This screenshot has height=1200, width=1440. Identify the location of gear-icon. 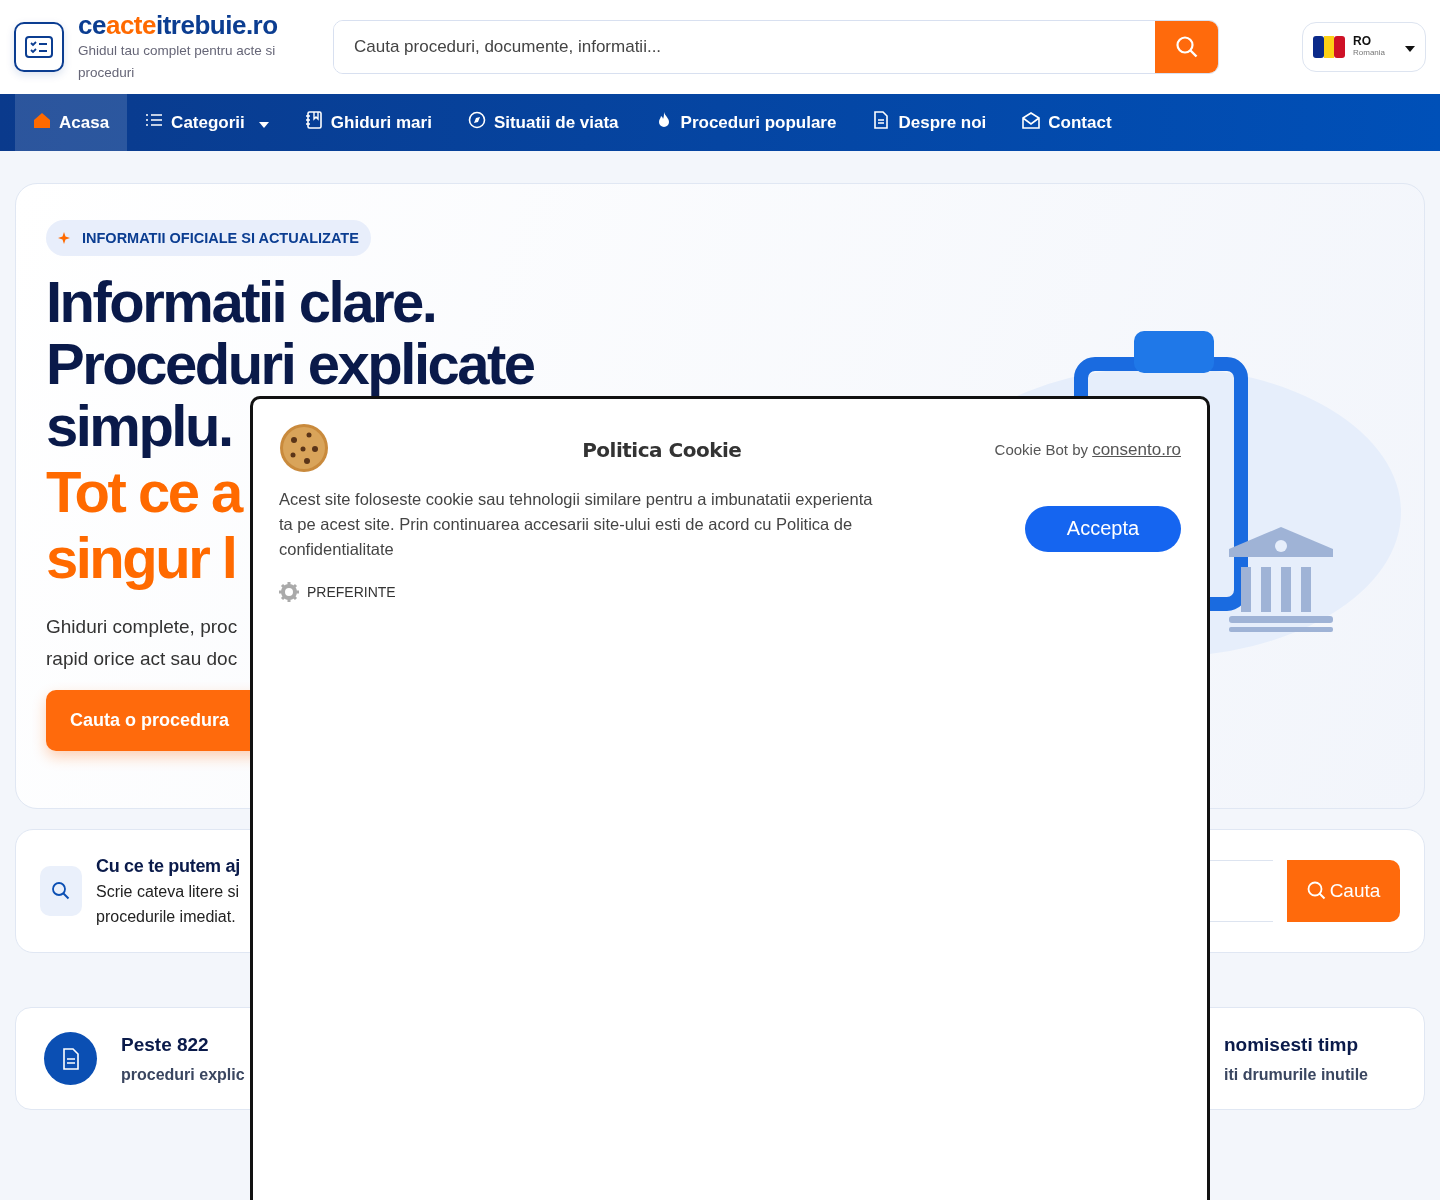
(289, 592).